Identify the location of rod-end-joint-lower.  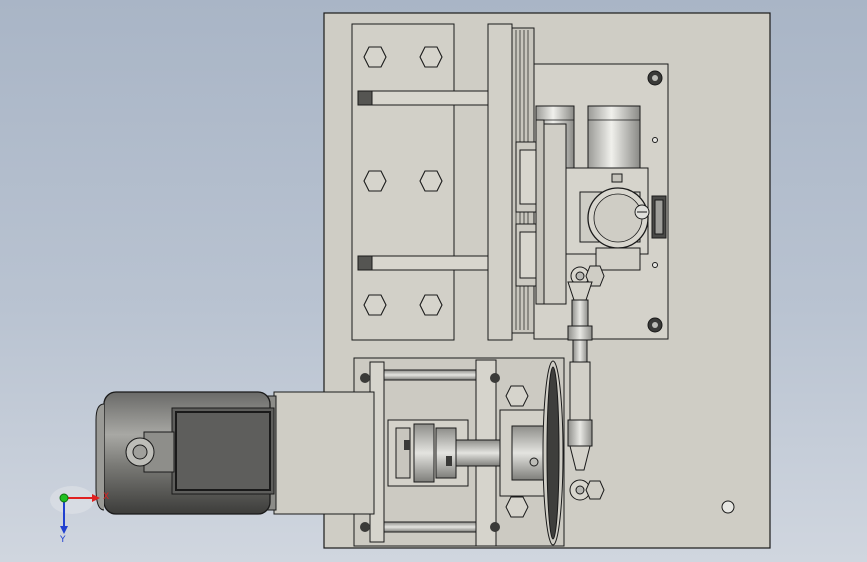
(587, 490).